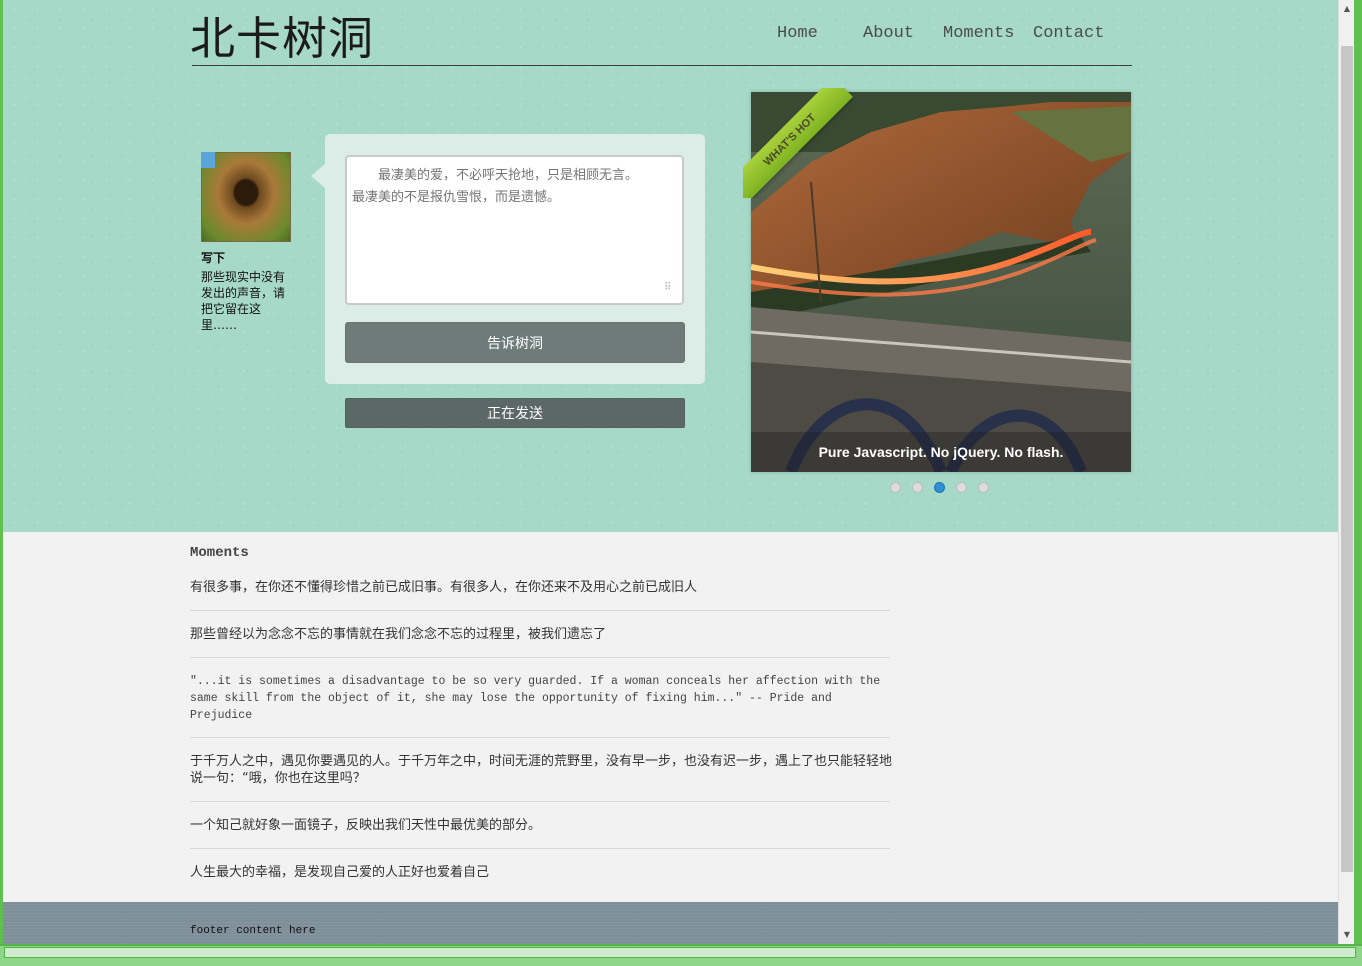 The height and width of the screenshot is (966, 1362). I want to click on site-title: 北卡树洞, so click(282, 38).